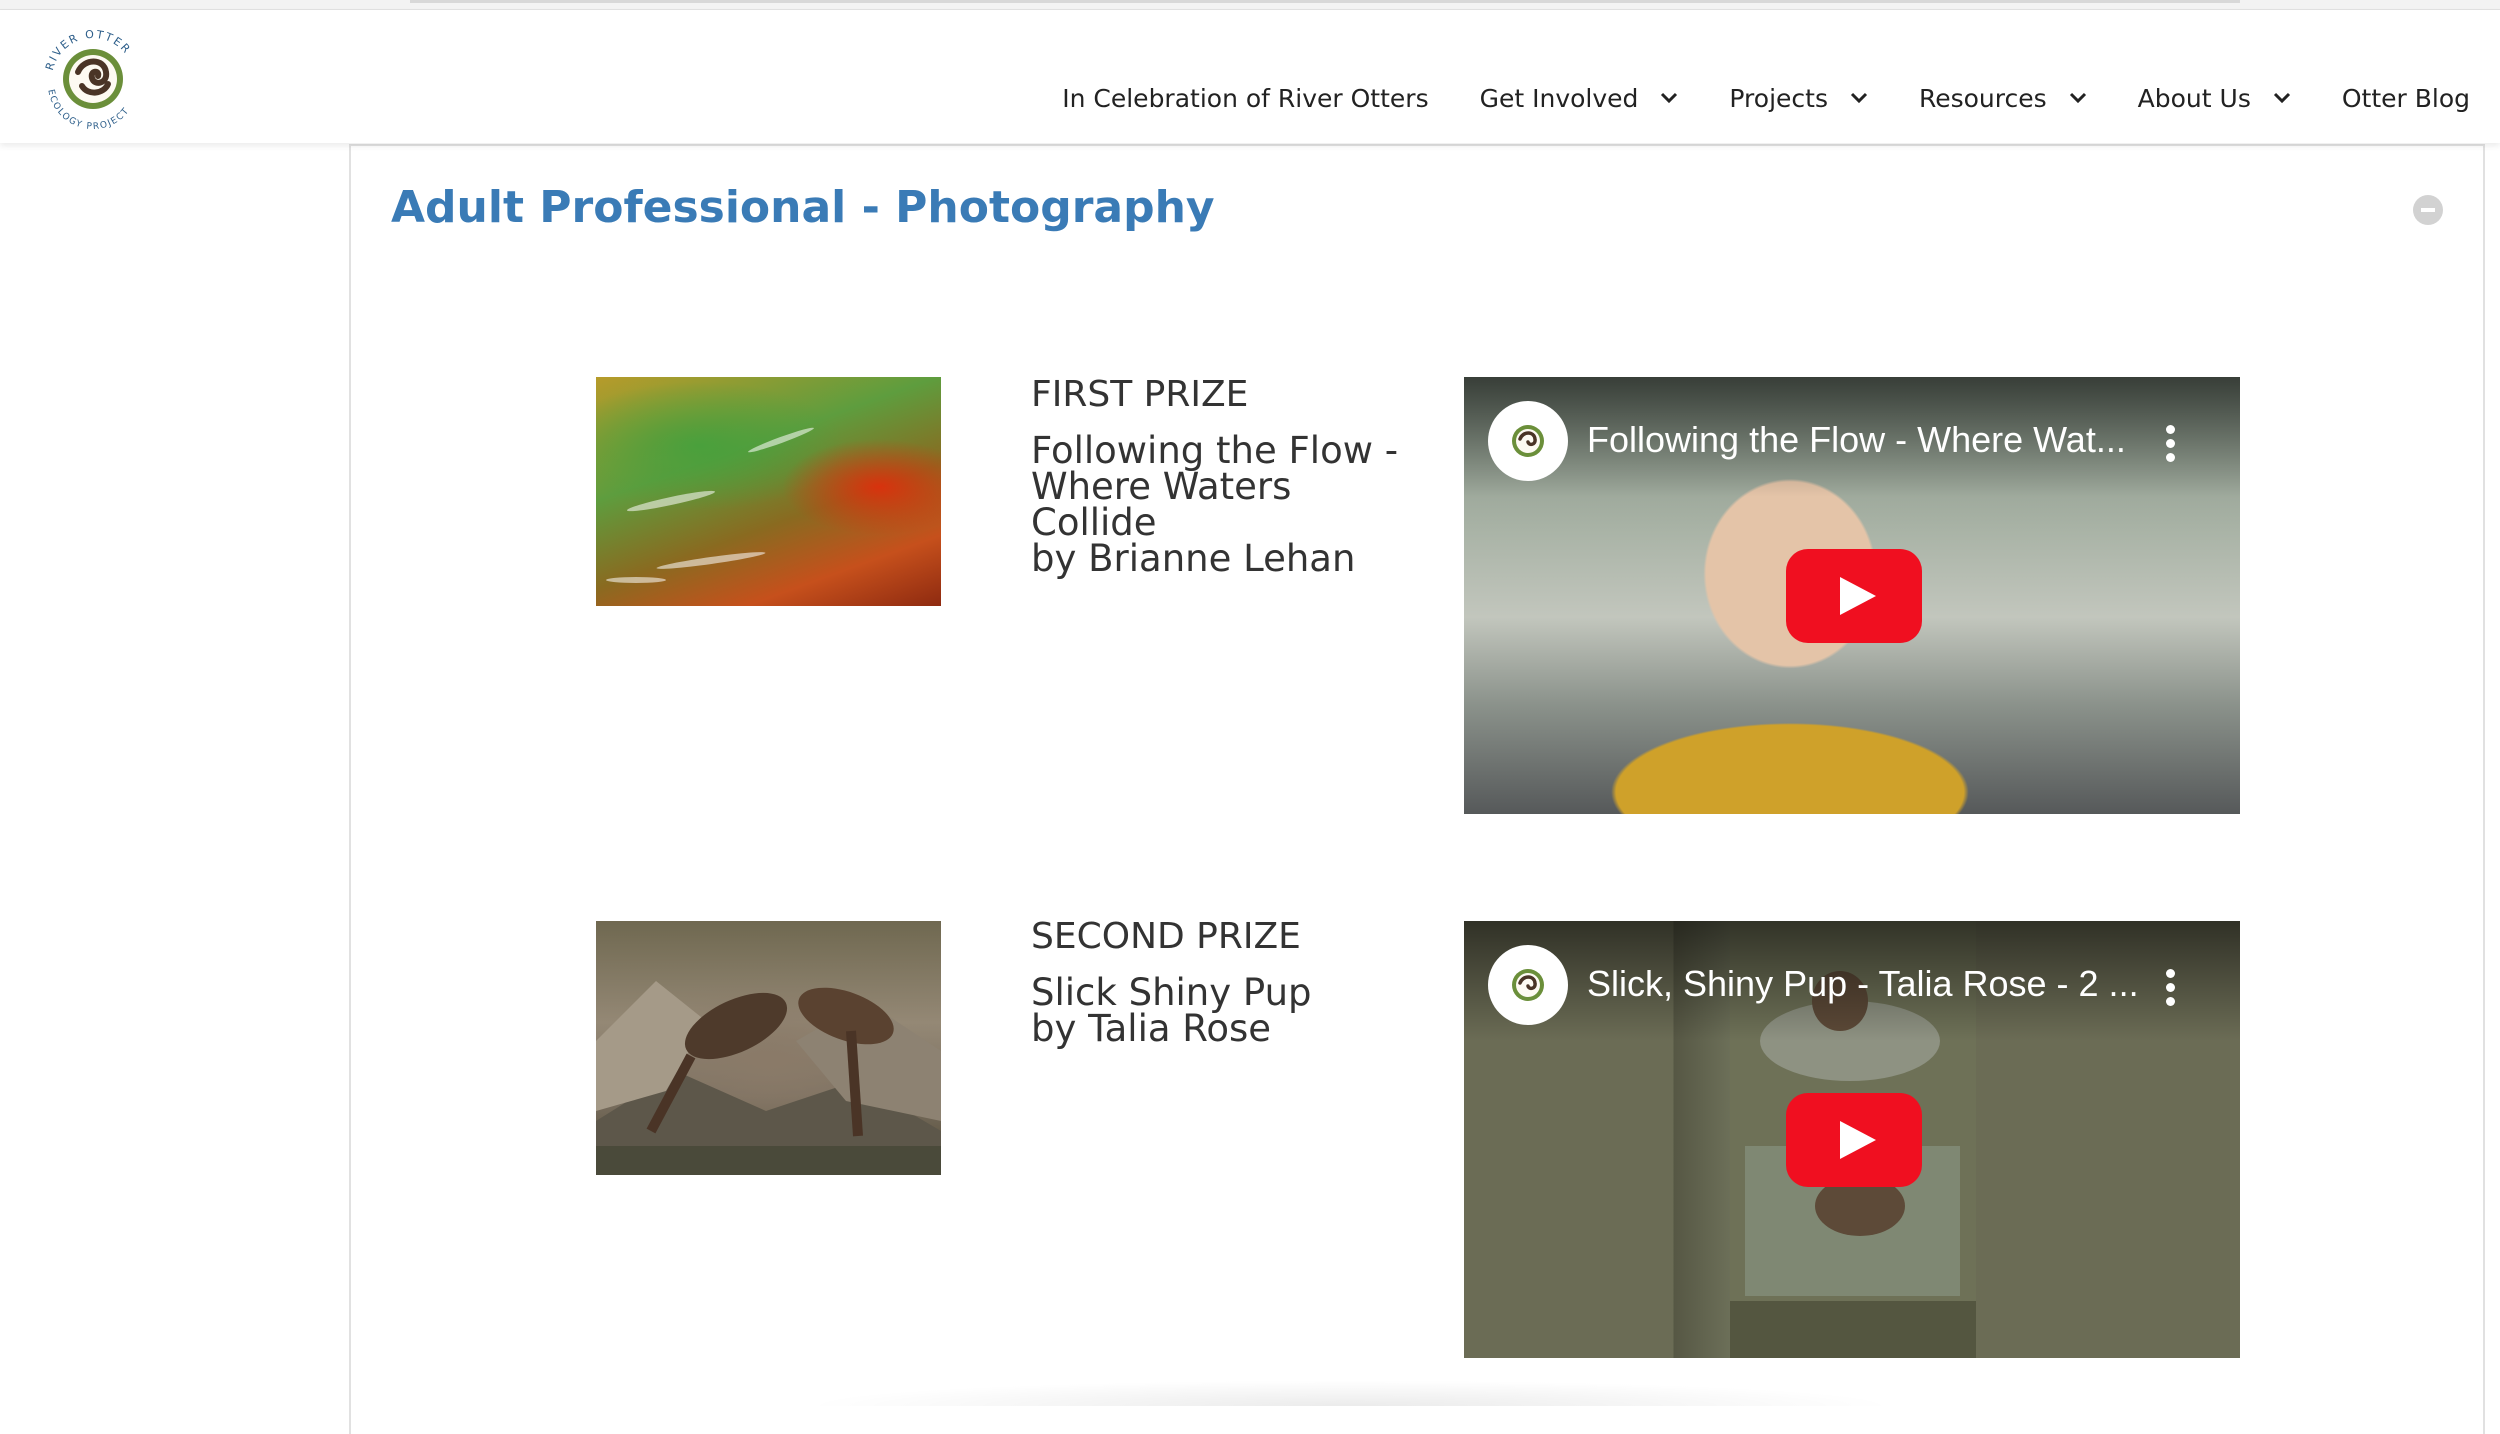 The height and width of the screenshot is (1434, 2500). I want to click on scrollbar-track, so click(1325, 1).